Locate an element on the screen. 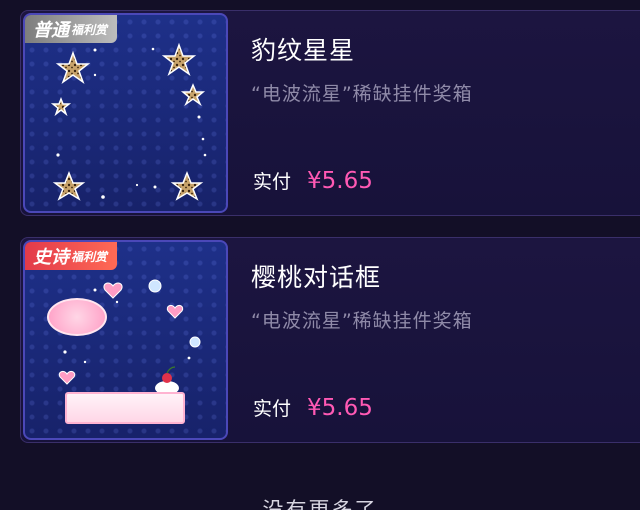  item-title: 樱桃对话框 is located at coordinates (316, 277).